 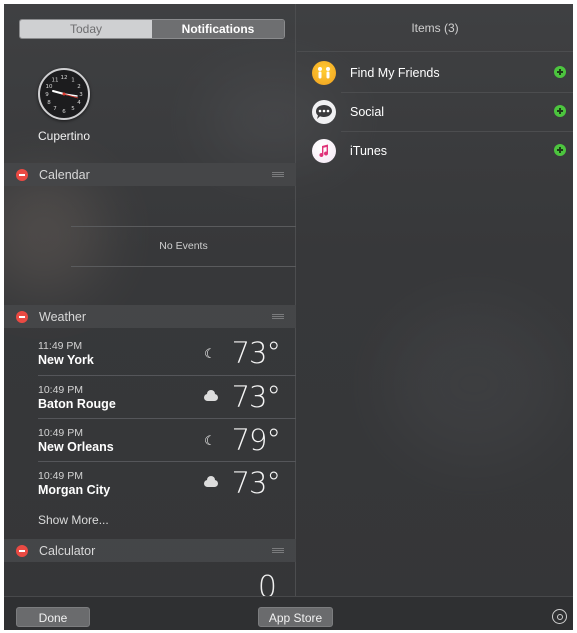 What do you see at coordinates (55, 81) in the screenshot?
I see `svg-text: 11` at bounding box center [55, 81].